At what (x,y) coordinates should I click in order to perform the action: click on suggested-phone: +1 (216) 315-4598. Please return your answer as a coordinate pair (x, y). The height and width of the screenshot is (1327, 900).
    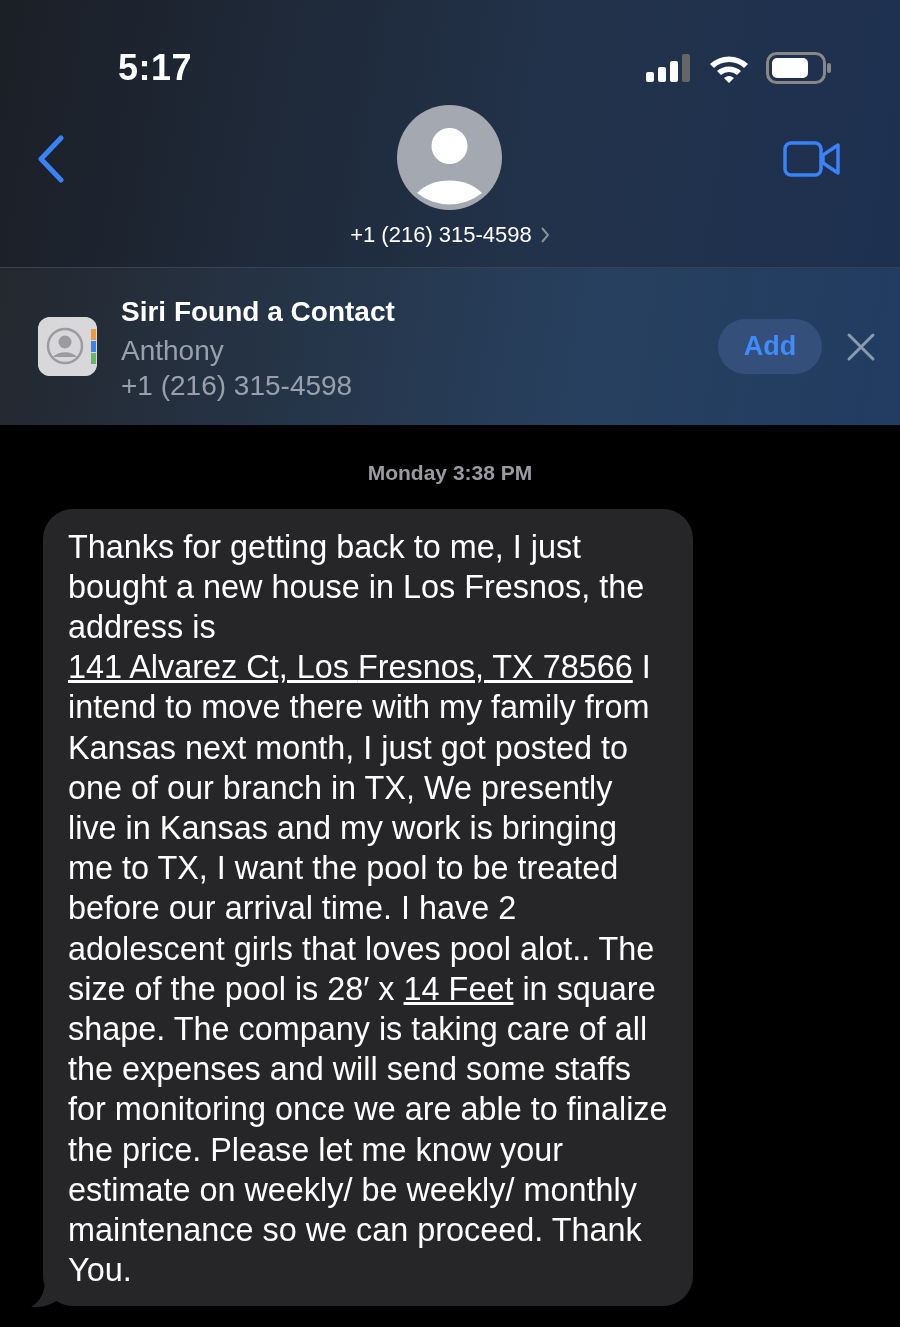
    Looking at the image, I should click on (237, 385).